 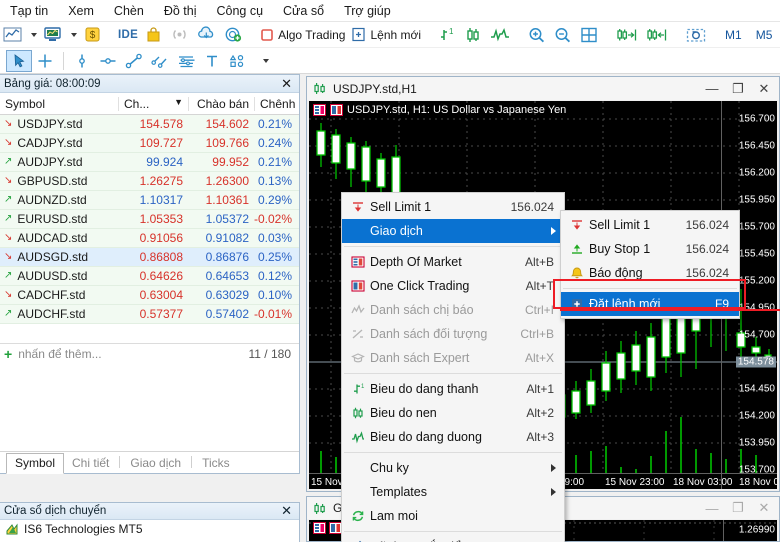 I want to click on table-row: ↗ AUDNZD.std 1.10317 1.10361 0.29%, so click(x=149, y=200).